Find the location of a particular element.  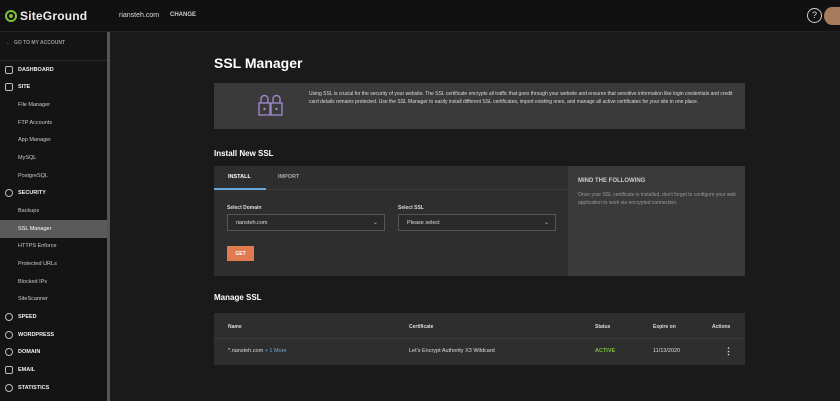

page-title: SSL Manager is located at coordinates (258, 63).